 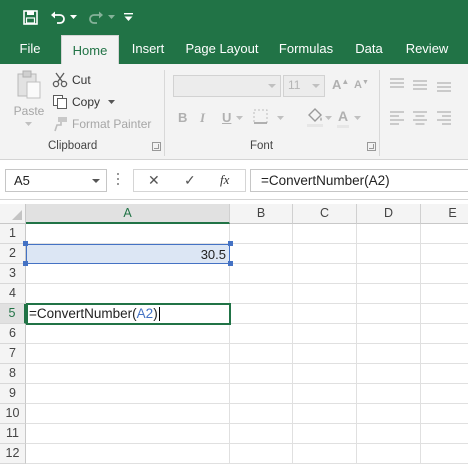 What do you see at coordinates (261, 117) in the screenshot?
I see `borders-icon` at bounding box center [261, 117].